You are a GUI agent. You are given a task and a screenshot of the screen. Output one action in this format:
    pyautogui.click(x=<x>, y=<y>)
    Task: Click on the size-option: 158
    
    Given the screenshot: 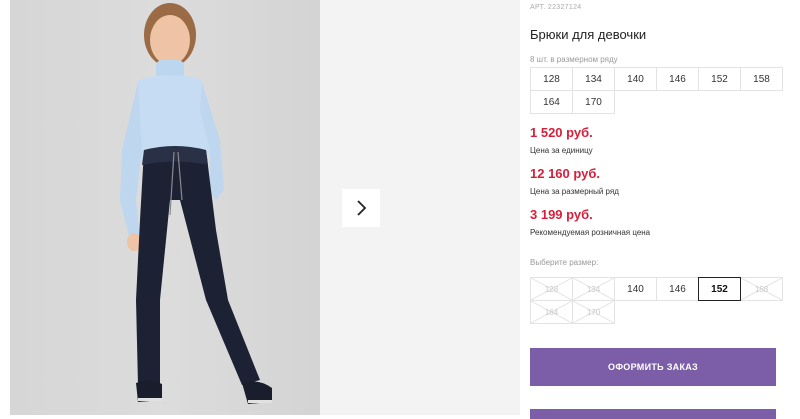 What is the action you would take?
    pyautogui.click(x=761, y=289)
    